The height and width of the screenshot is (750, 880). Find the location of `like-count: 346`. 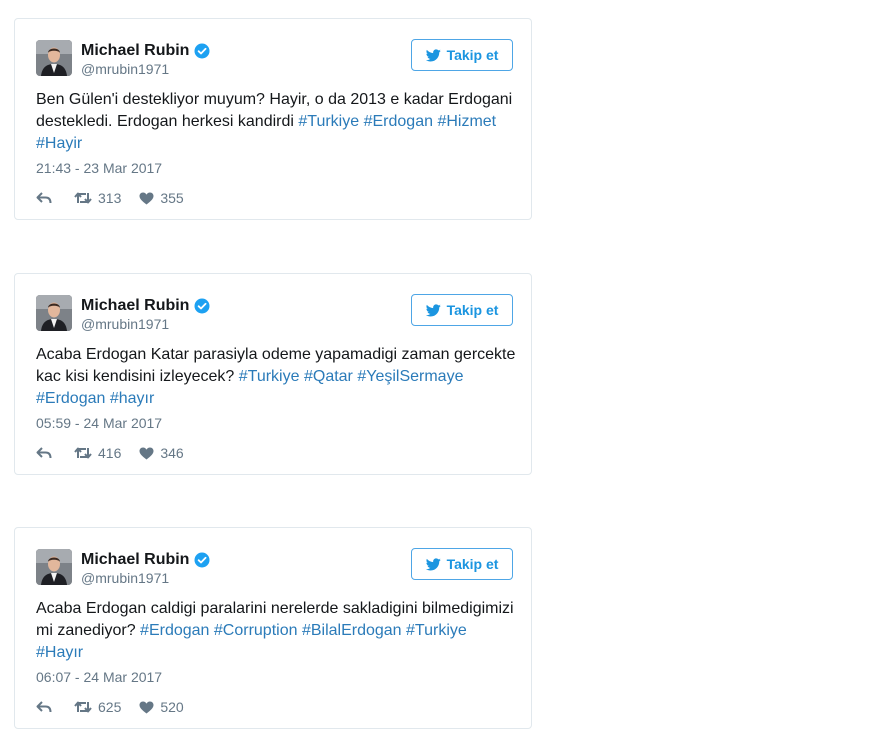

like-count: 346 is located at coordinates (172, 453).